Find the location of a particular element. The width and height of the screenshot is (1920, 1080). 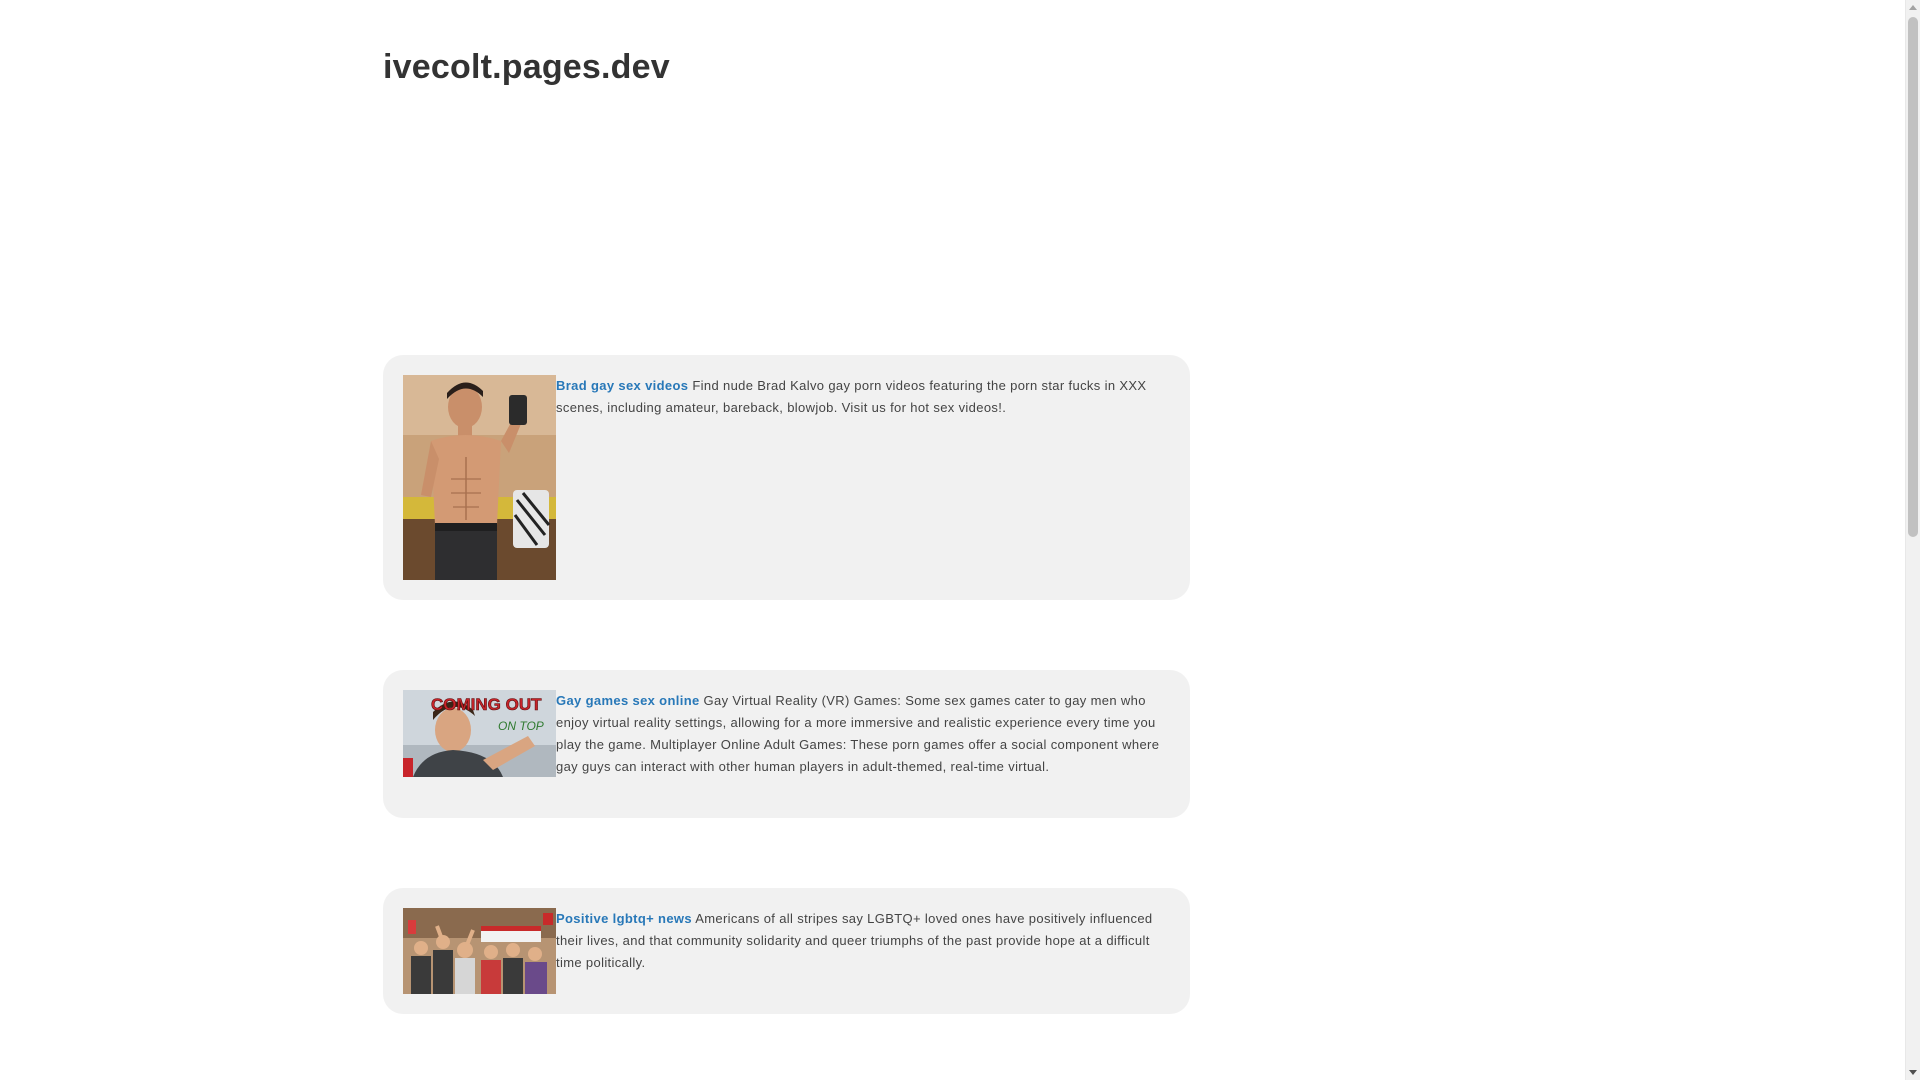

article-link: Positive lgbtq+ news is located at coordinates (624, 918).